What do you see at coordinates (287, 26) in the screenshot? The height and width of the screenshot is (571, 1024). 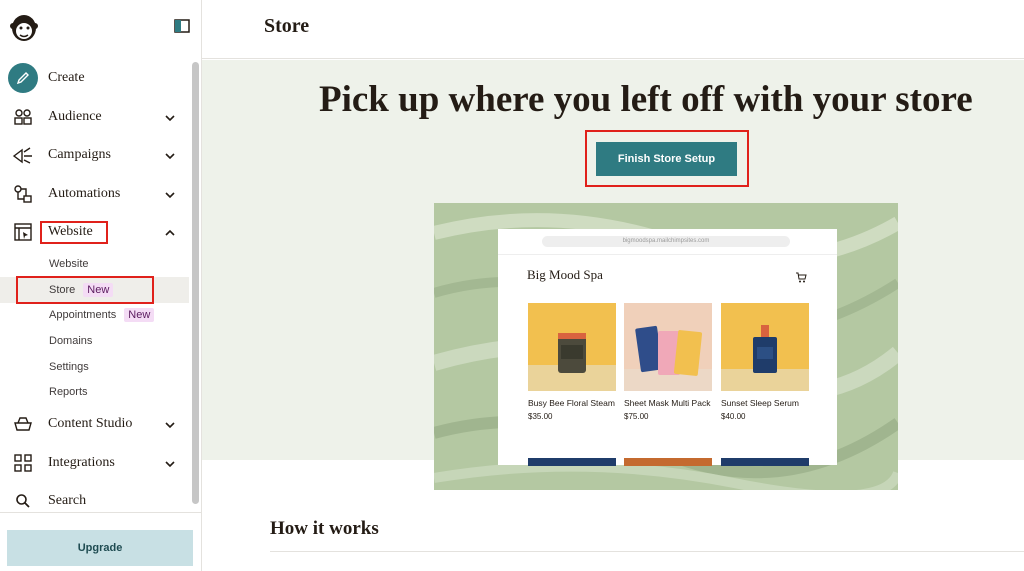 I see `page-title: Store` at bounding box center [287, 26].